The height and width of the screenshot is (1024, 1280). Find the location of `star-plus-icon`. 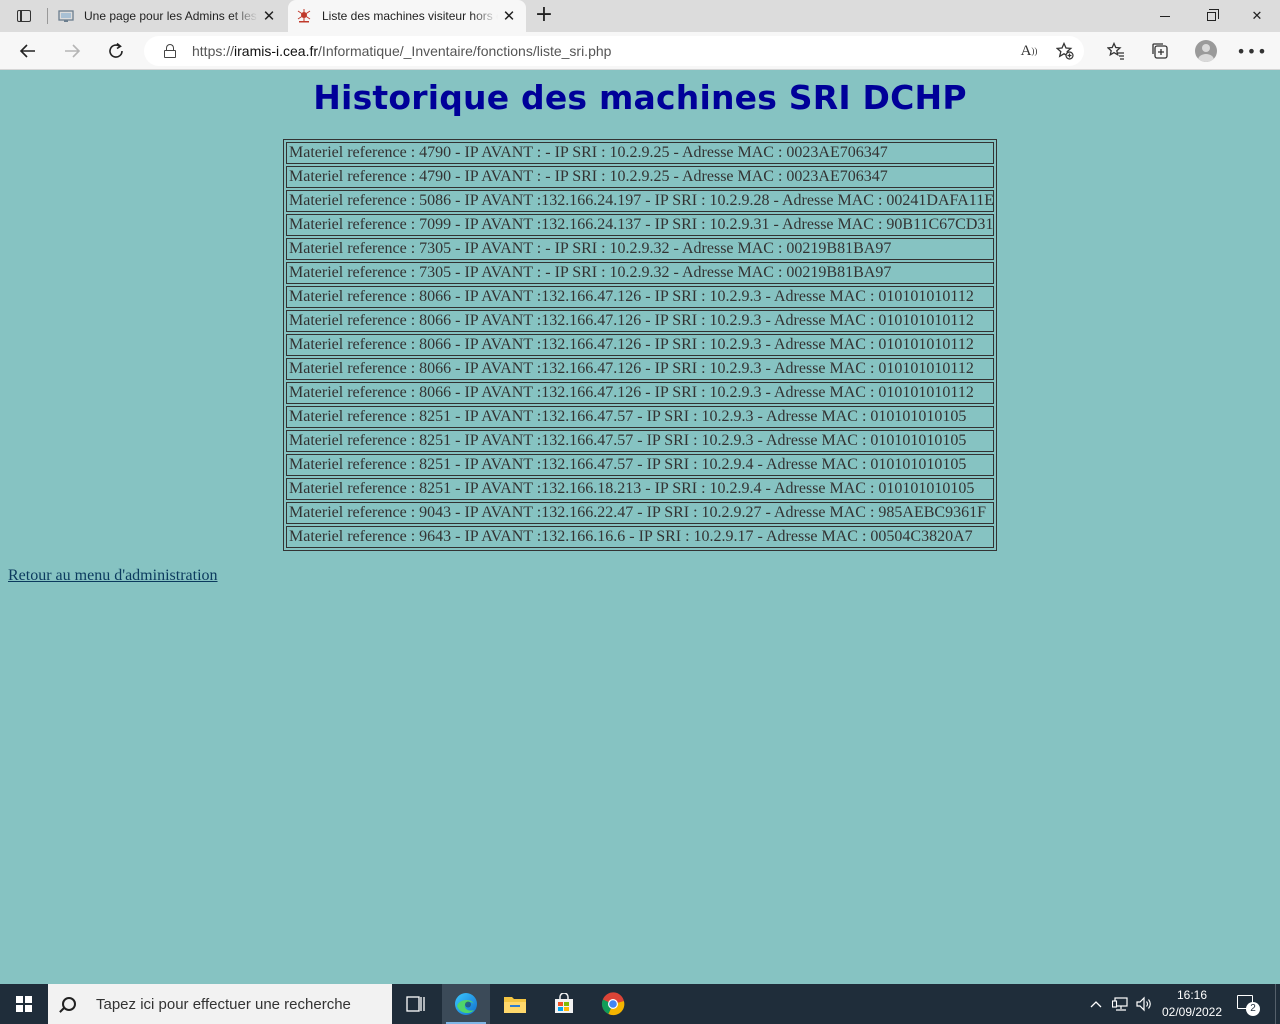

star-plus-icon is located at coordinates (1065, 51).